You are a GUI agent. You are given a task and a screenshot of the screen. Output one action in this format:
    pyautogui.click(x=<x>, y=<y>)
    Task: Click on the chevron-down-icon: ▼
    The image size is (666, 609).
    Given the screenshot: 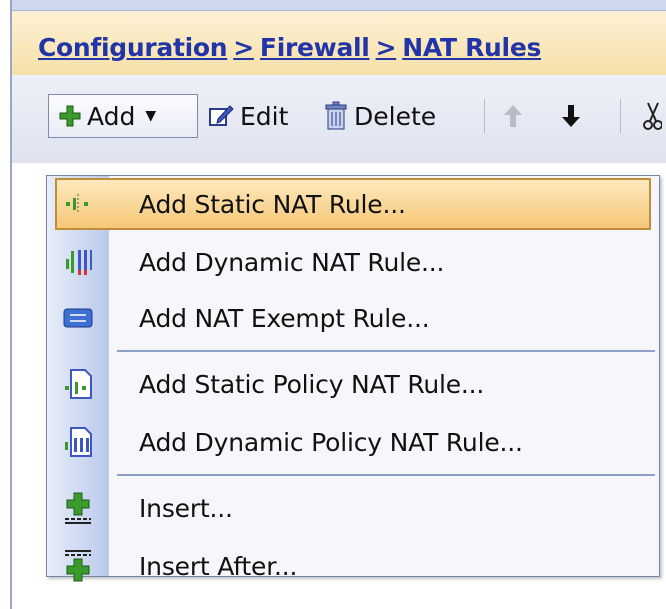 What is the action you would take?
    pyautogui.click(x=151, y=116)
    